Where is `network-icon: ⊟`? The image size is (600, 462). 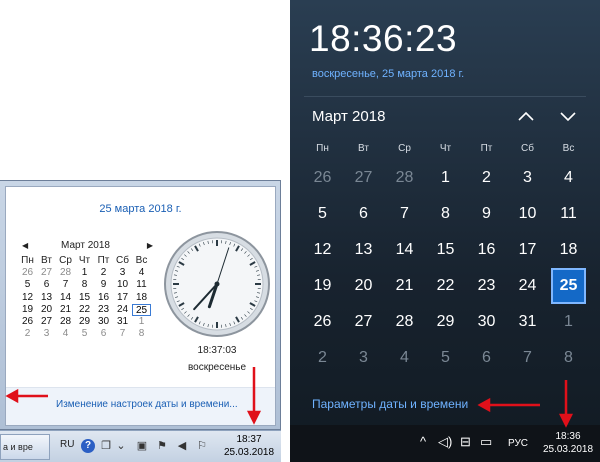 network-icon: ⊟ is located at coordinates (465, 442).